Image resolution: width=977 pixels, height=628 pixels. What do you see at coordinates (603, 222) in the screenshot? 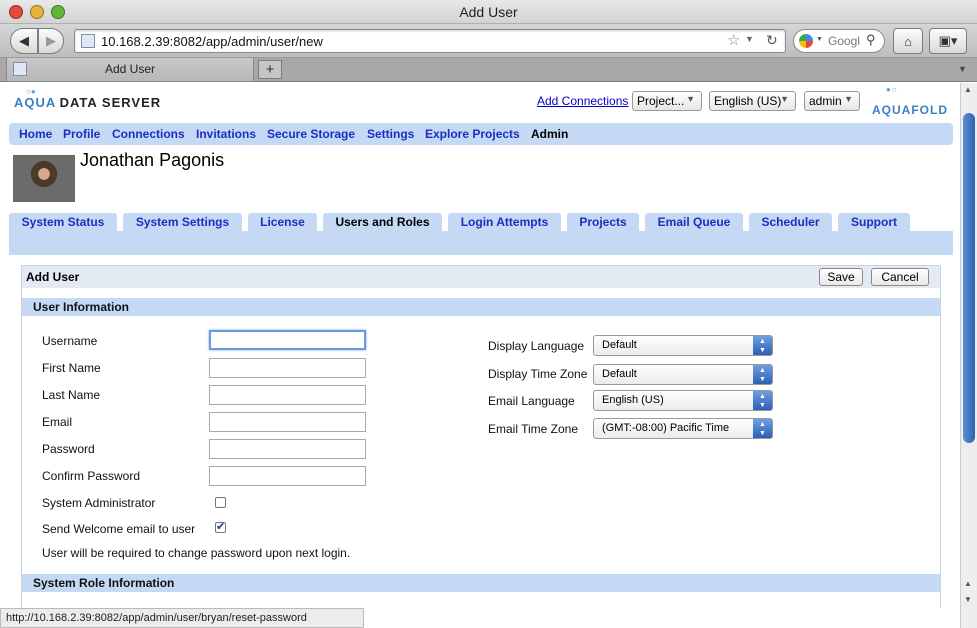
I see `tab-projects: Projects` at bounding box center [603, 222].